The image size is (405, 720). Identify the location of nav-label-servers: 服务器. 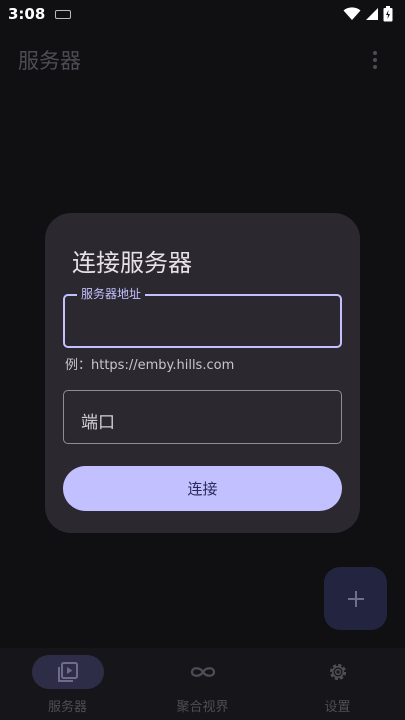
(67, 707).